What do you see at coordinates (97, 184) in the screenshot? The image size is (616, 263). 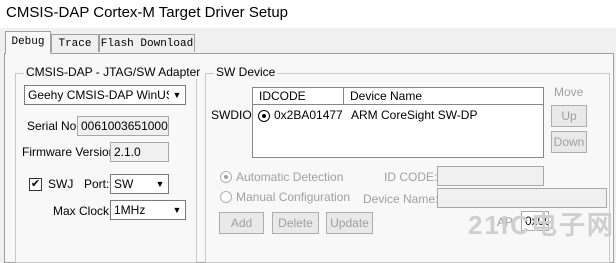 I see `port-label: Port:` at bounding box center [97, 184].